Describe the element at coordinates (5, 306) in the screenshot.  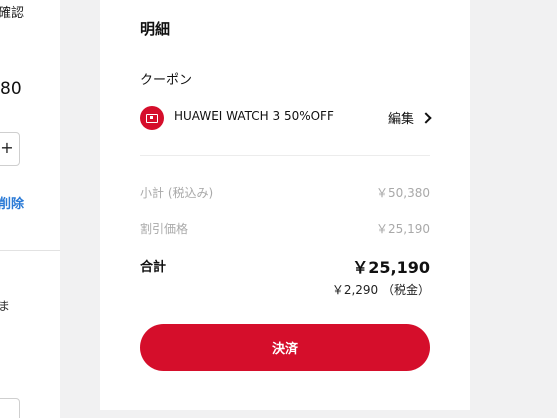
I see `item-note-text: ま` at that location.